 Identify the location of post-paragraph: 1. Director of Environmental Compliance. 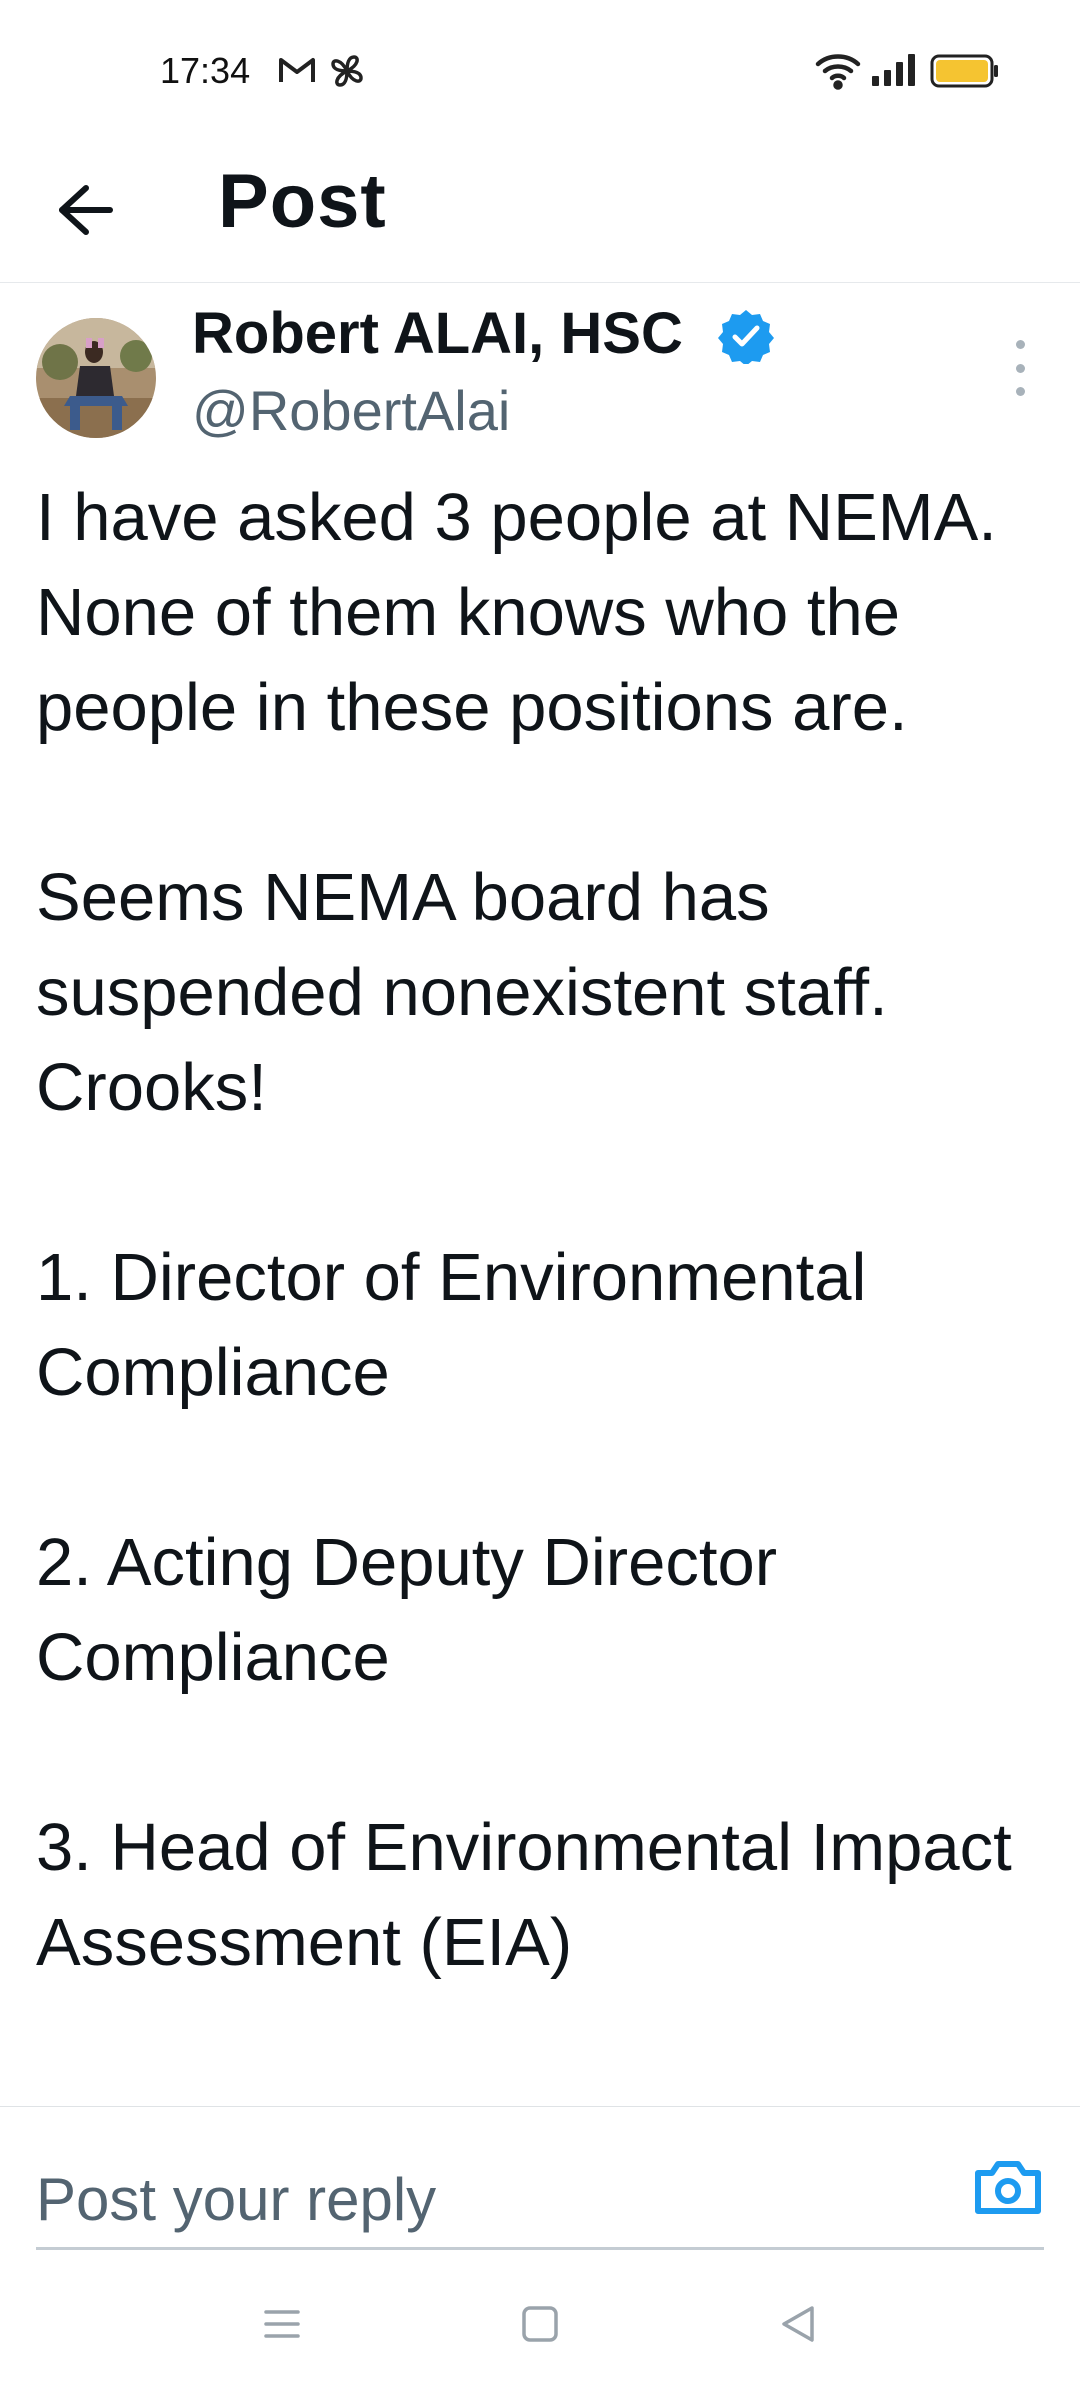
(451, 1325).